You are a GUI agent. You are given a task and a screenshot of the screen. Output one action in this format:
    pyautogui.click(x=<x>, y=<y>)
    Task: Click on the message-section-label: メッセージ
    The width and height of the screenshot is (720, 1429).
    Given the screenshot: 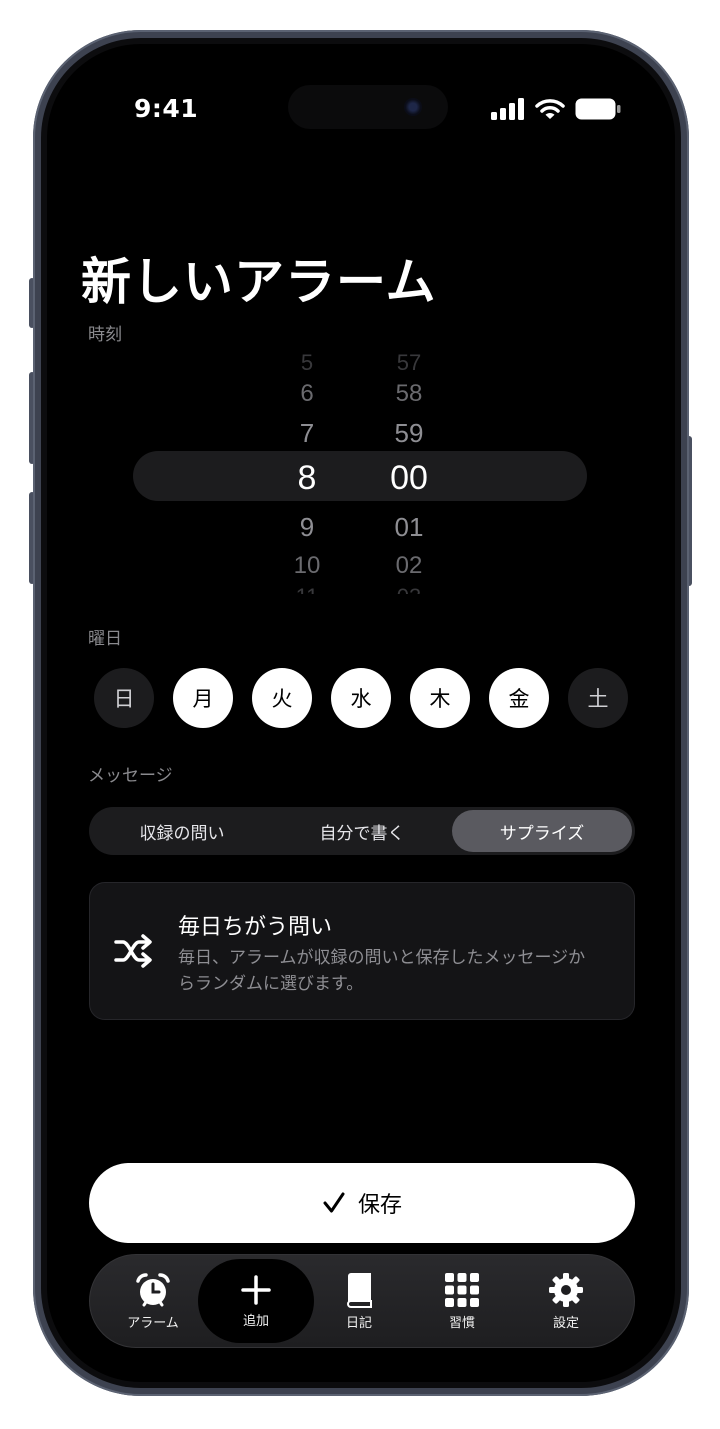 What is the action you would take?
    pyautogui.click(x=130, y=776)
    